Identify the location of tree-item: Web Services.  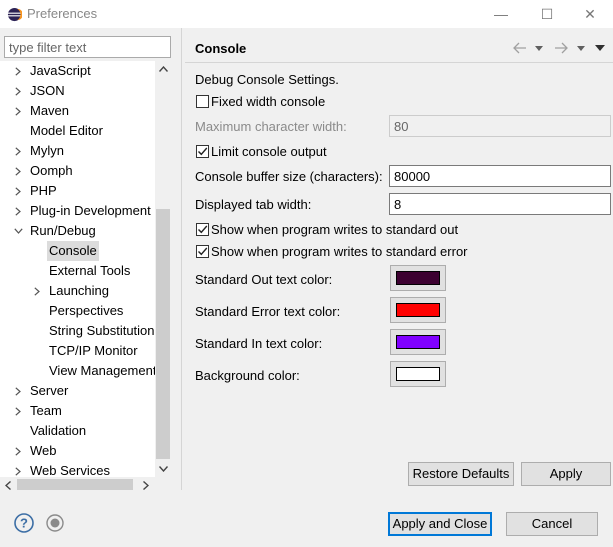
(78, 469).